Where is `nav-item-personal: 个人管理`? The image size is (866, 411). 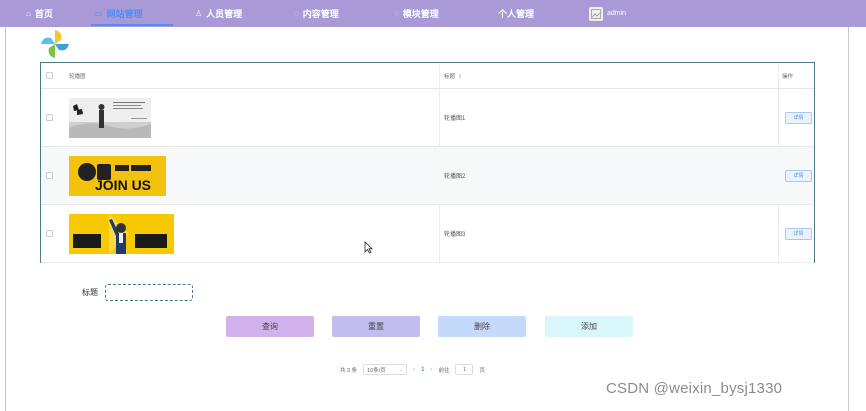
nav-item-personal: 个人管理 is located at coordinates (516, 13).